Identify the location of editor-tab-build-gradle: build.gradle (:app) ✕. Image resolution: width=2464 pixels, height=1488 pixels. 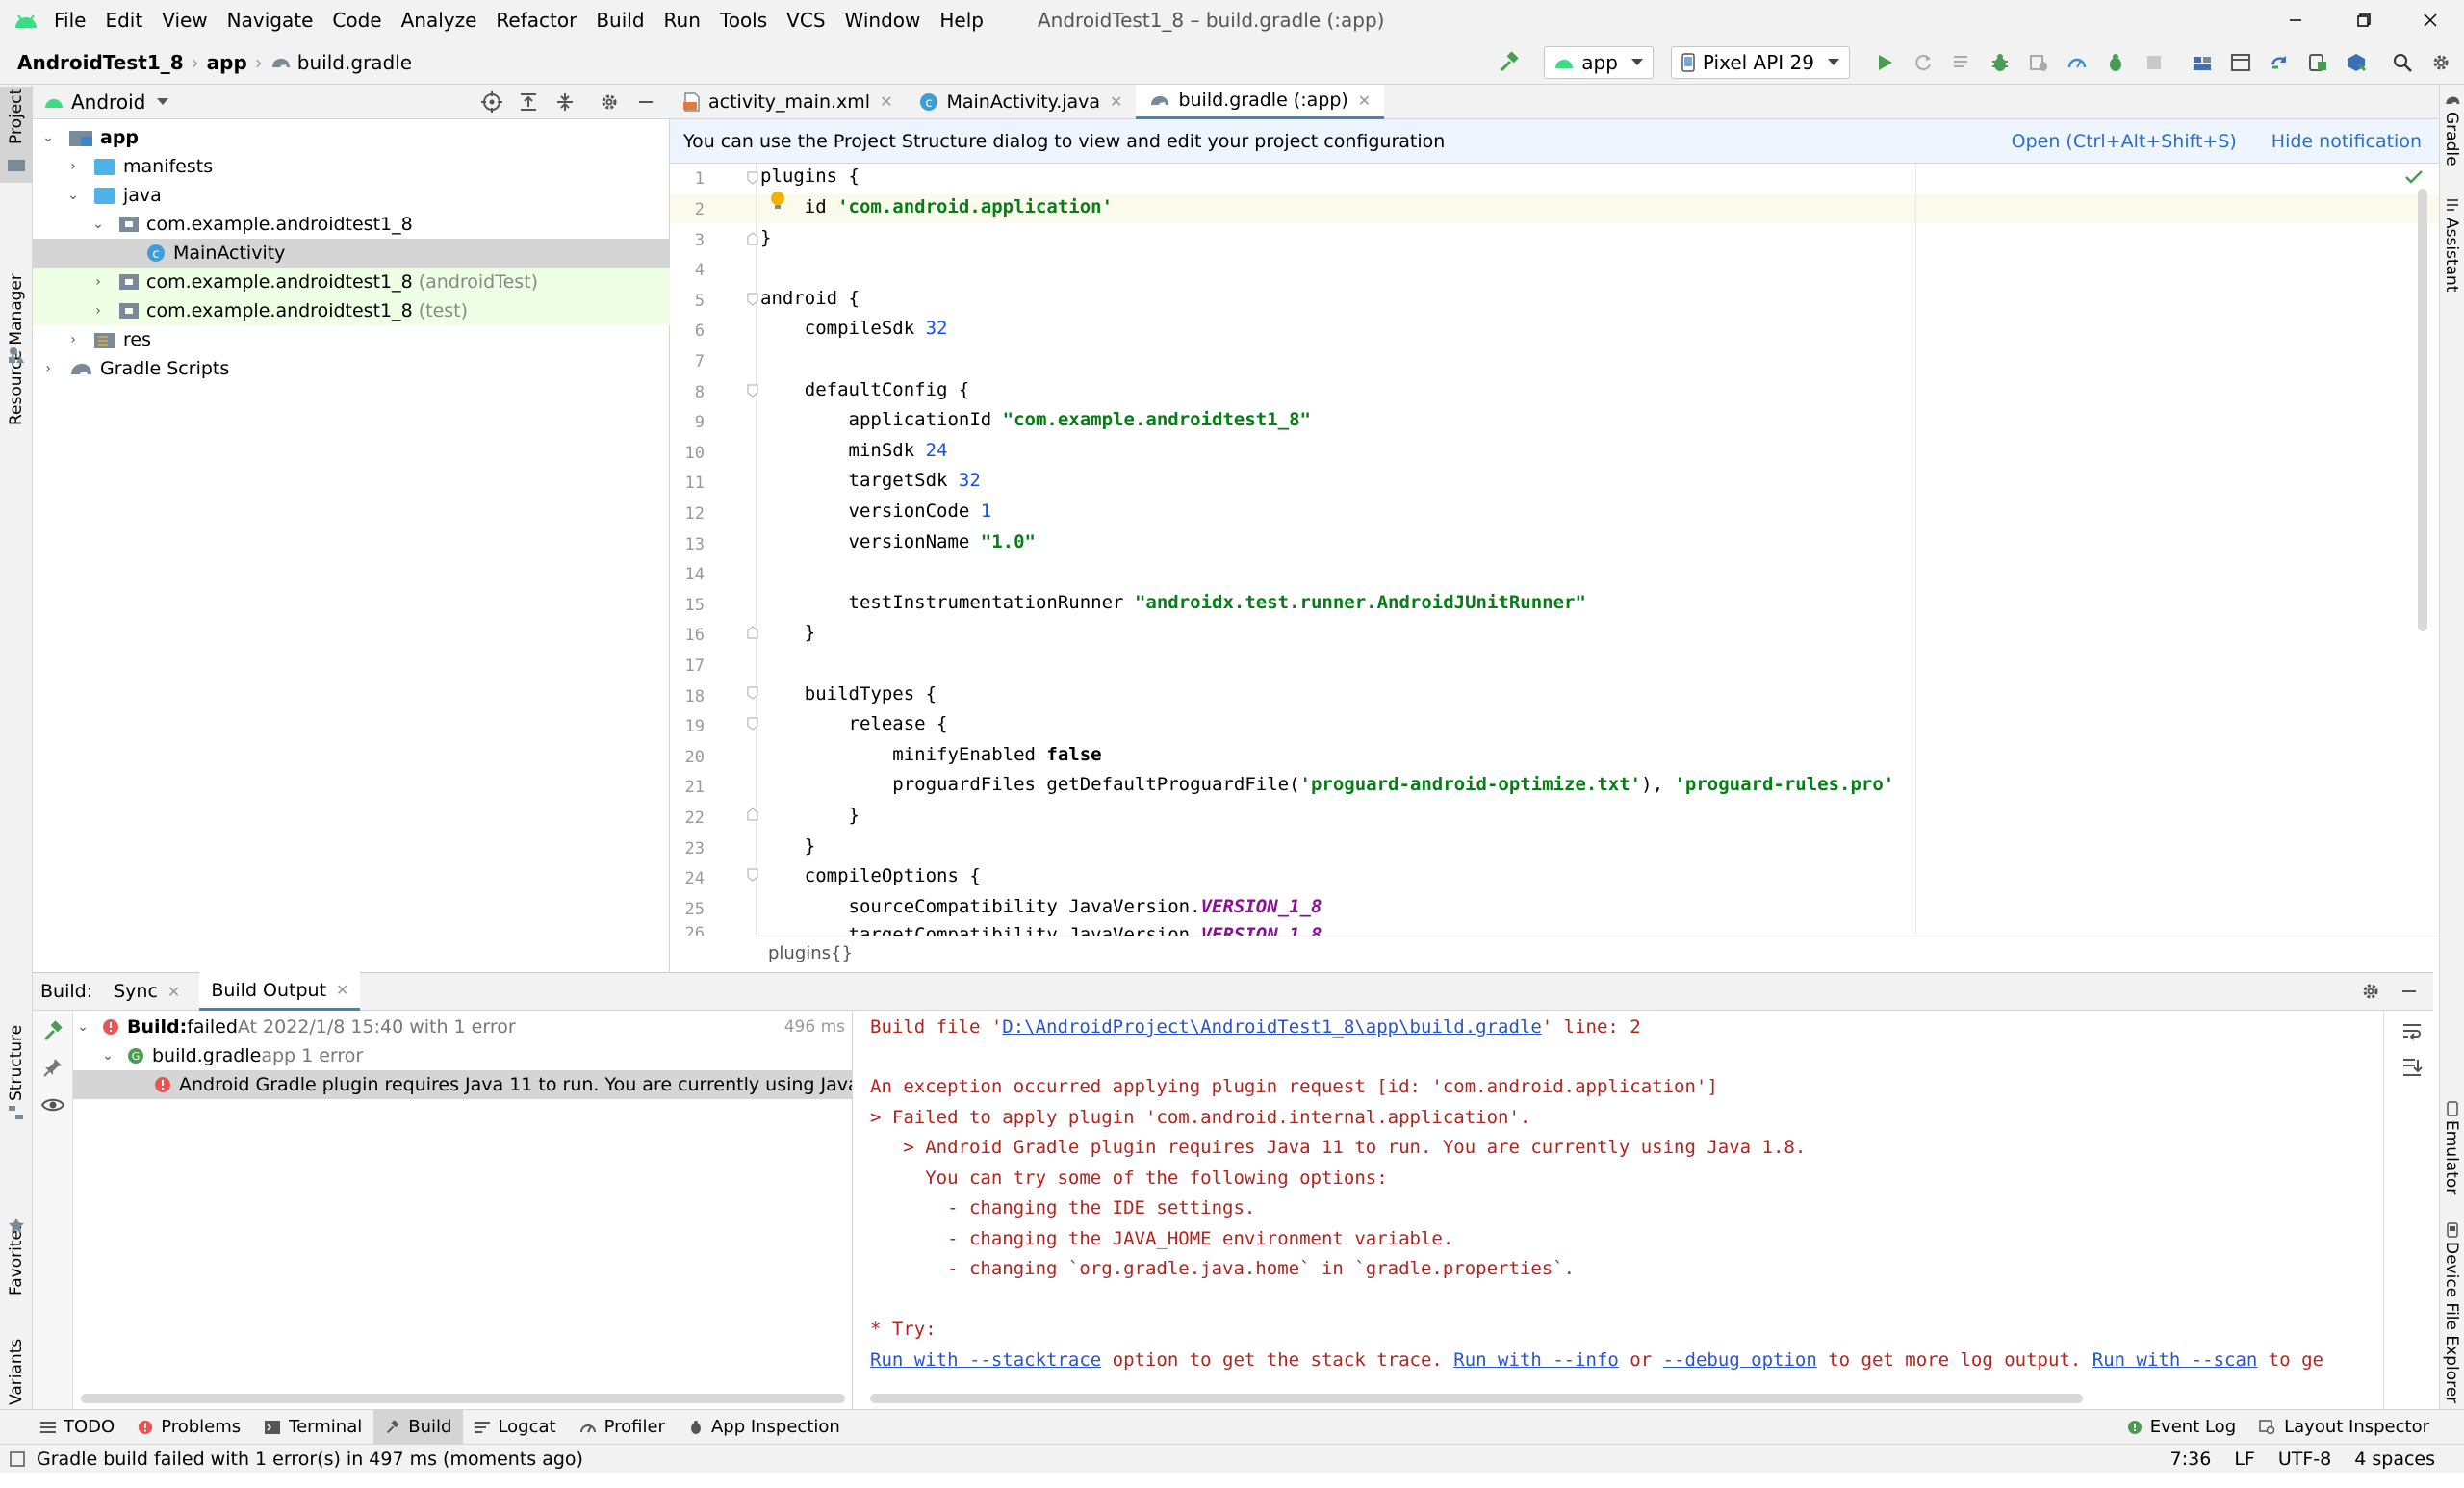
(1260, 102).